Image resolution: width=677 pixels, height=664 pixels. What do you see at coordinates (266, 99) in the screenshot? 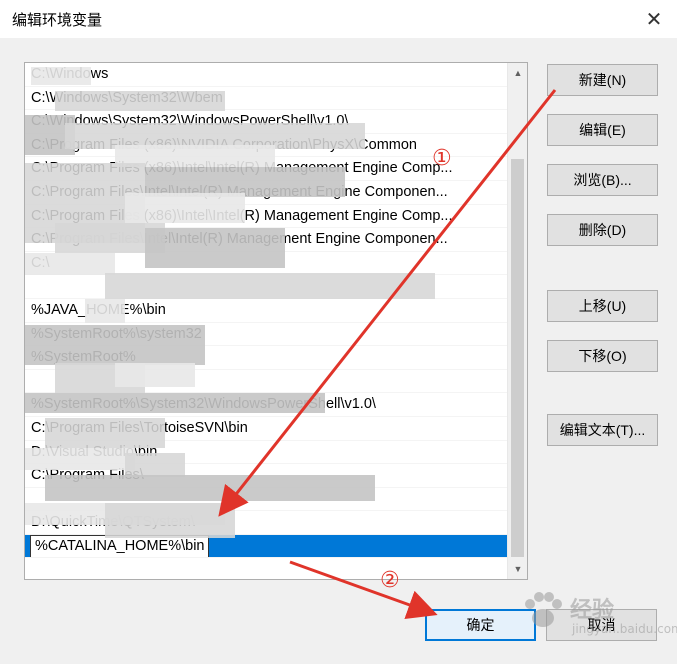
I see `list-item: C:\Windows\System32\Wbem` at bounding box center [266, 99].